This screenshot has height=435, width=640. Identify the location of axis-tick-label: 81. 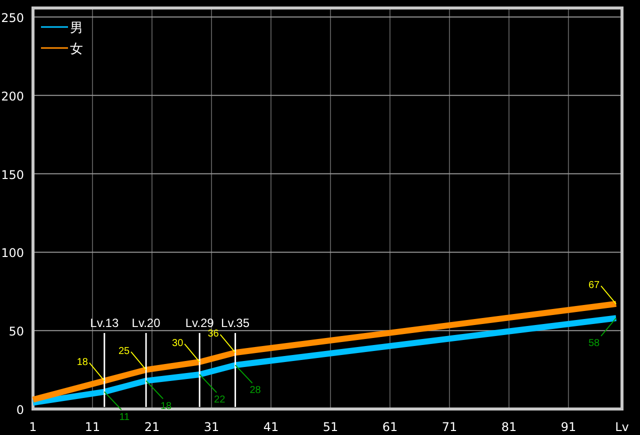
(509, 427).